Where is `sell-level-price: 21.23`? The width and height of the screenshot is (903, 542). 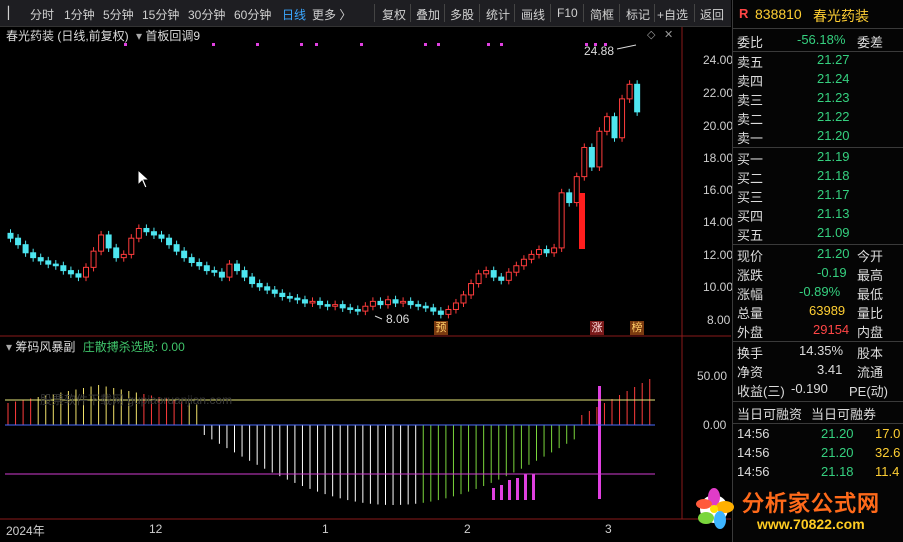
sell-level-price: 21.23 is located at coordinates (833, 97).